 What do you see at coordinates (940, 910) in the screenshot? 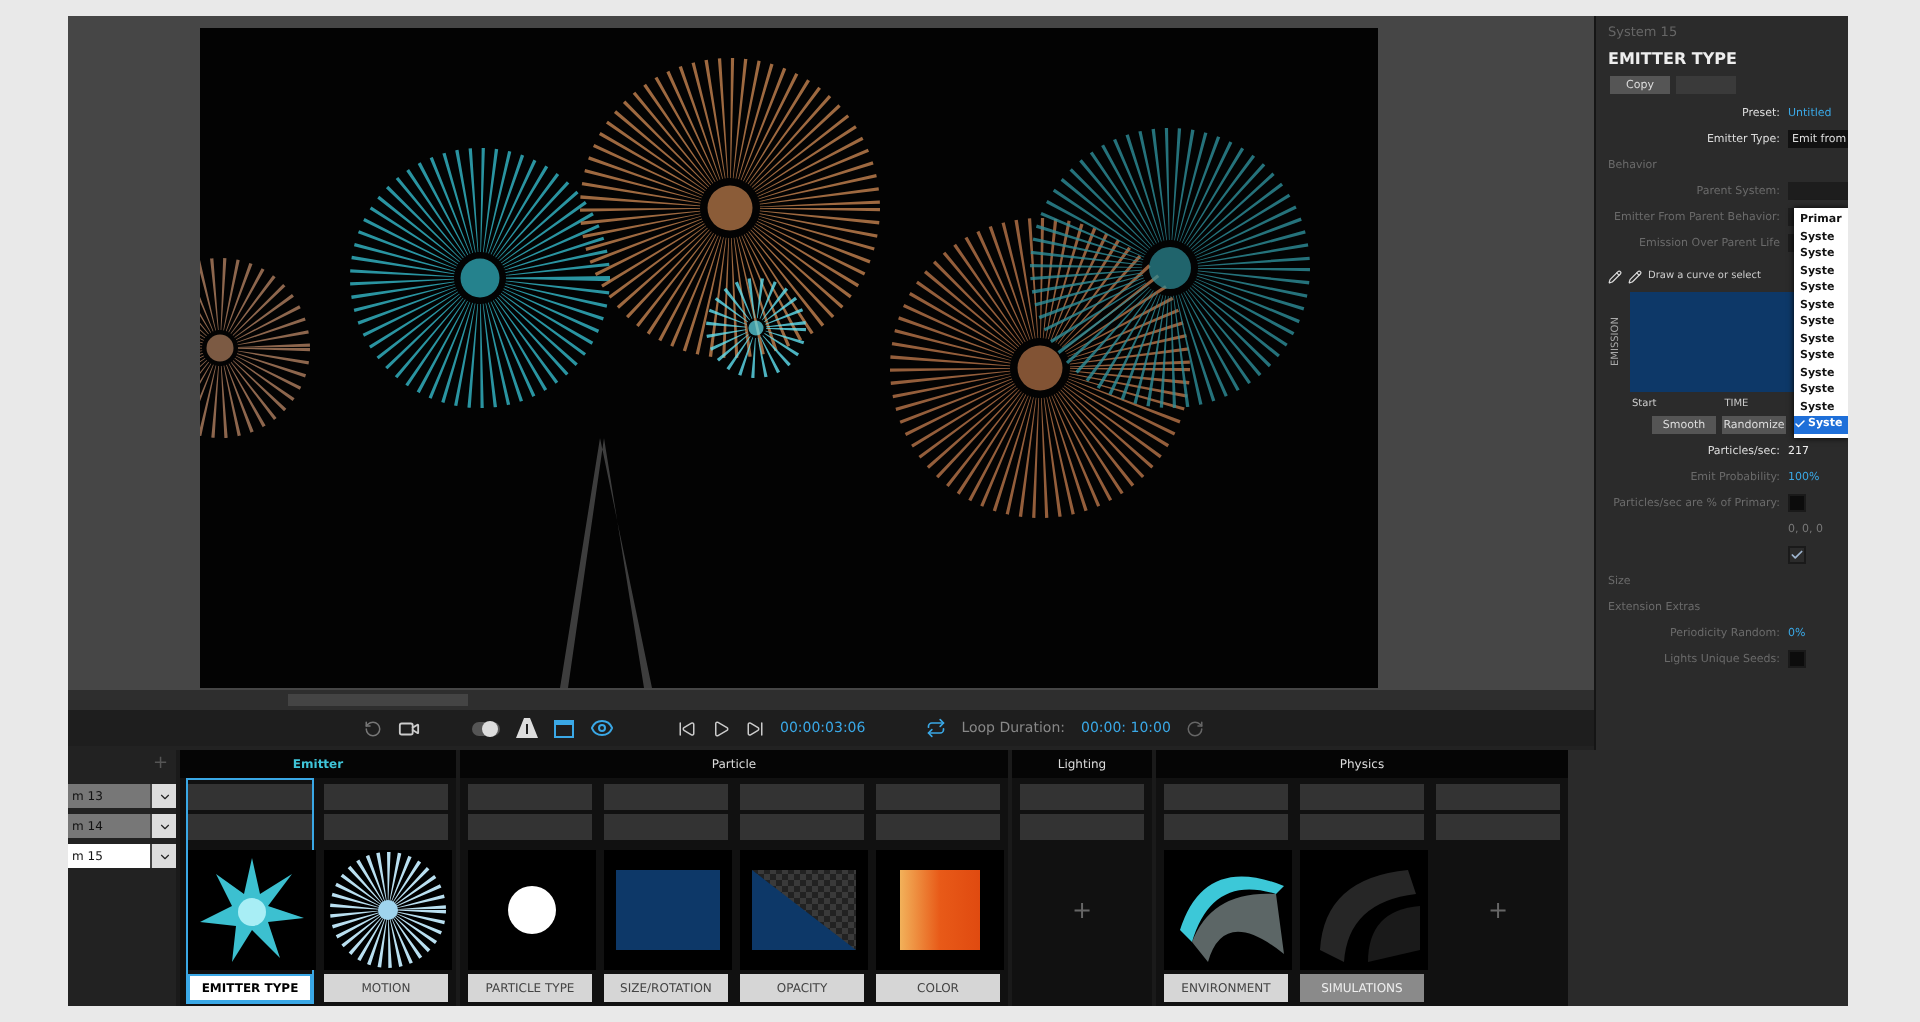
I see `gradient-swatch-drawing` at bounding box center [940, 910].